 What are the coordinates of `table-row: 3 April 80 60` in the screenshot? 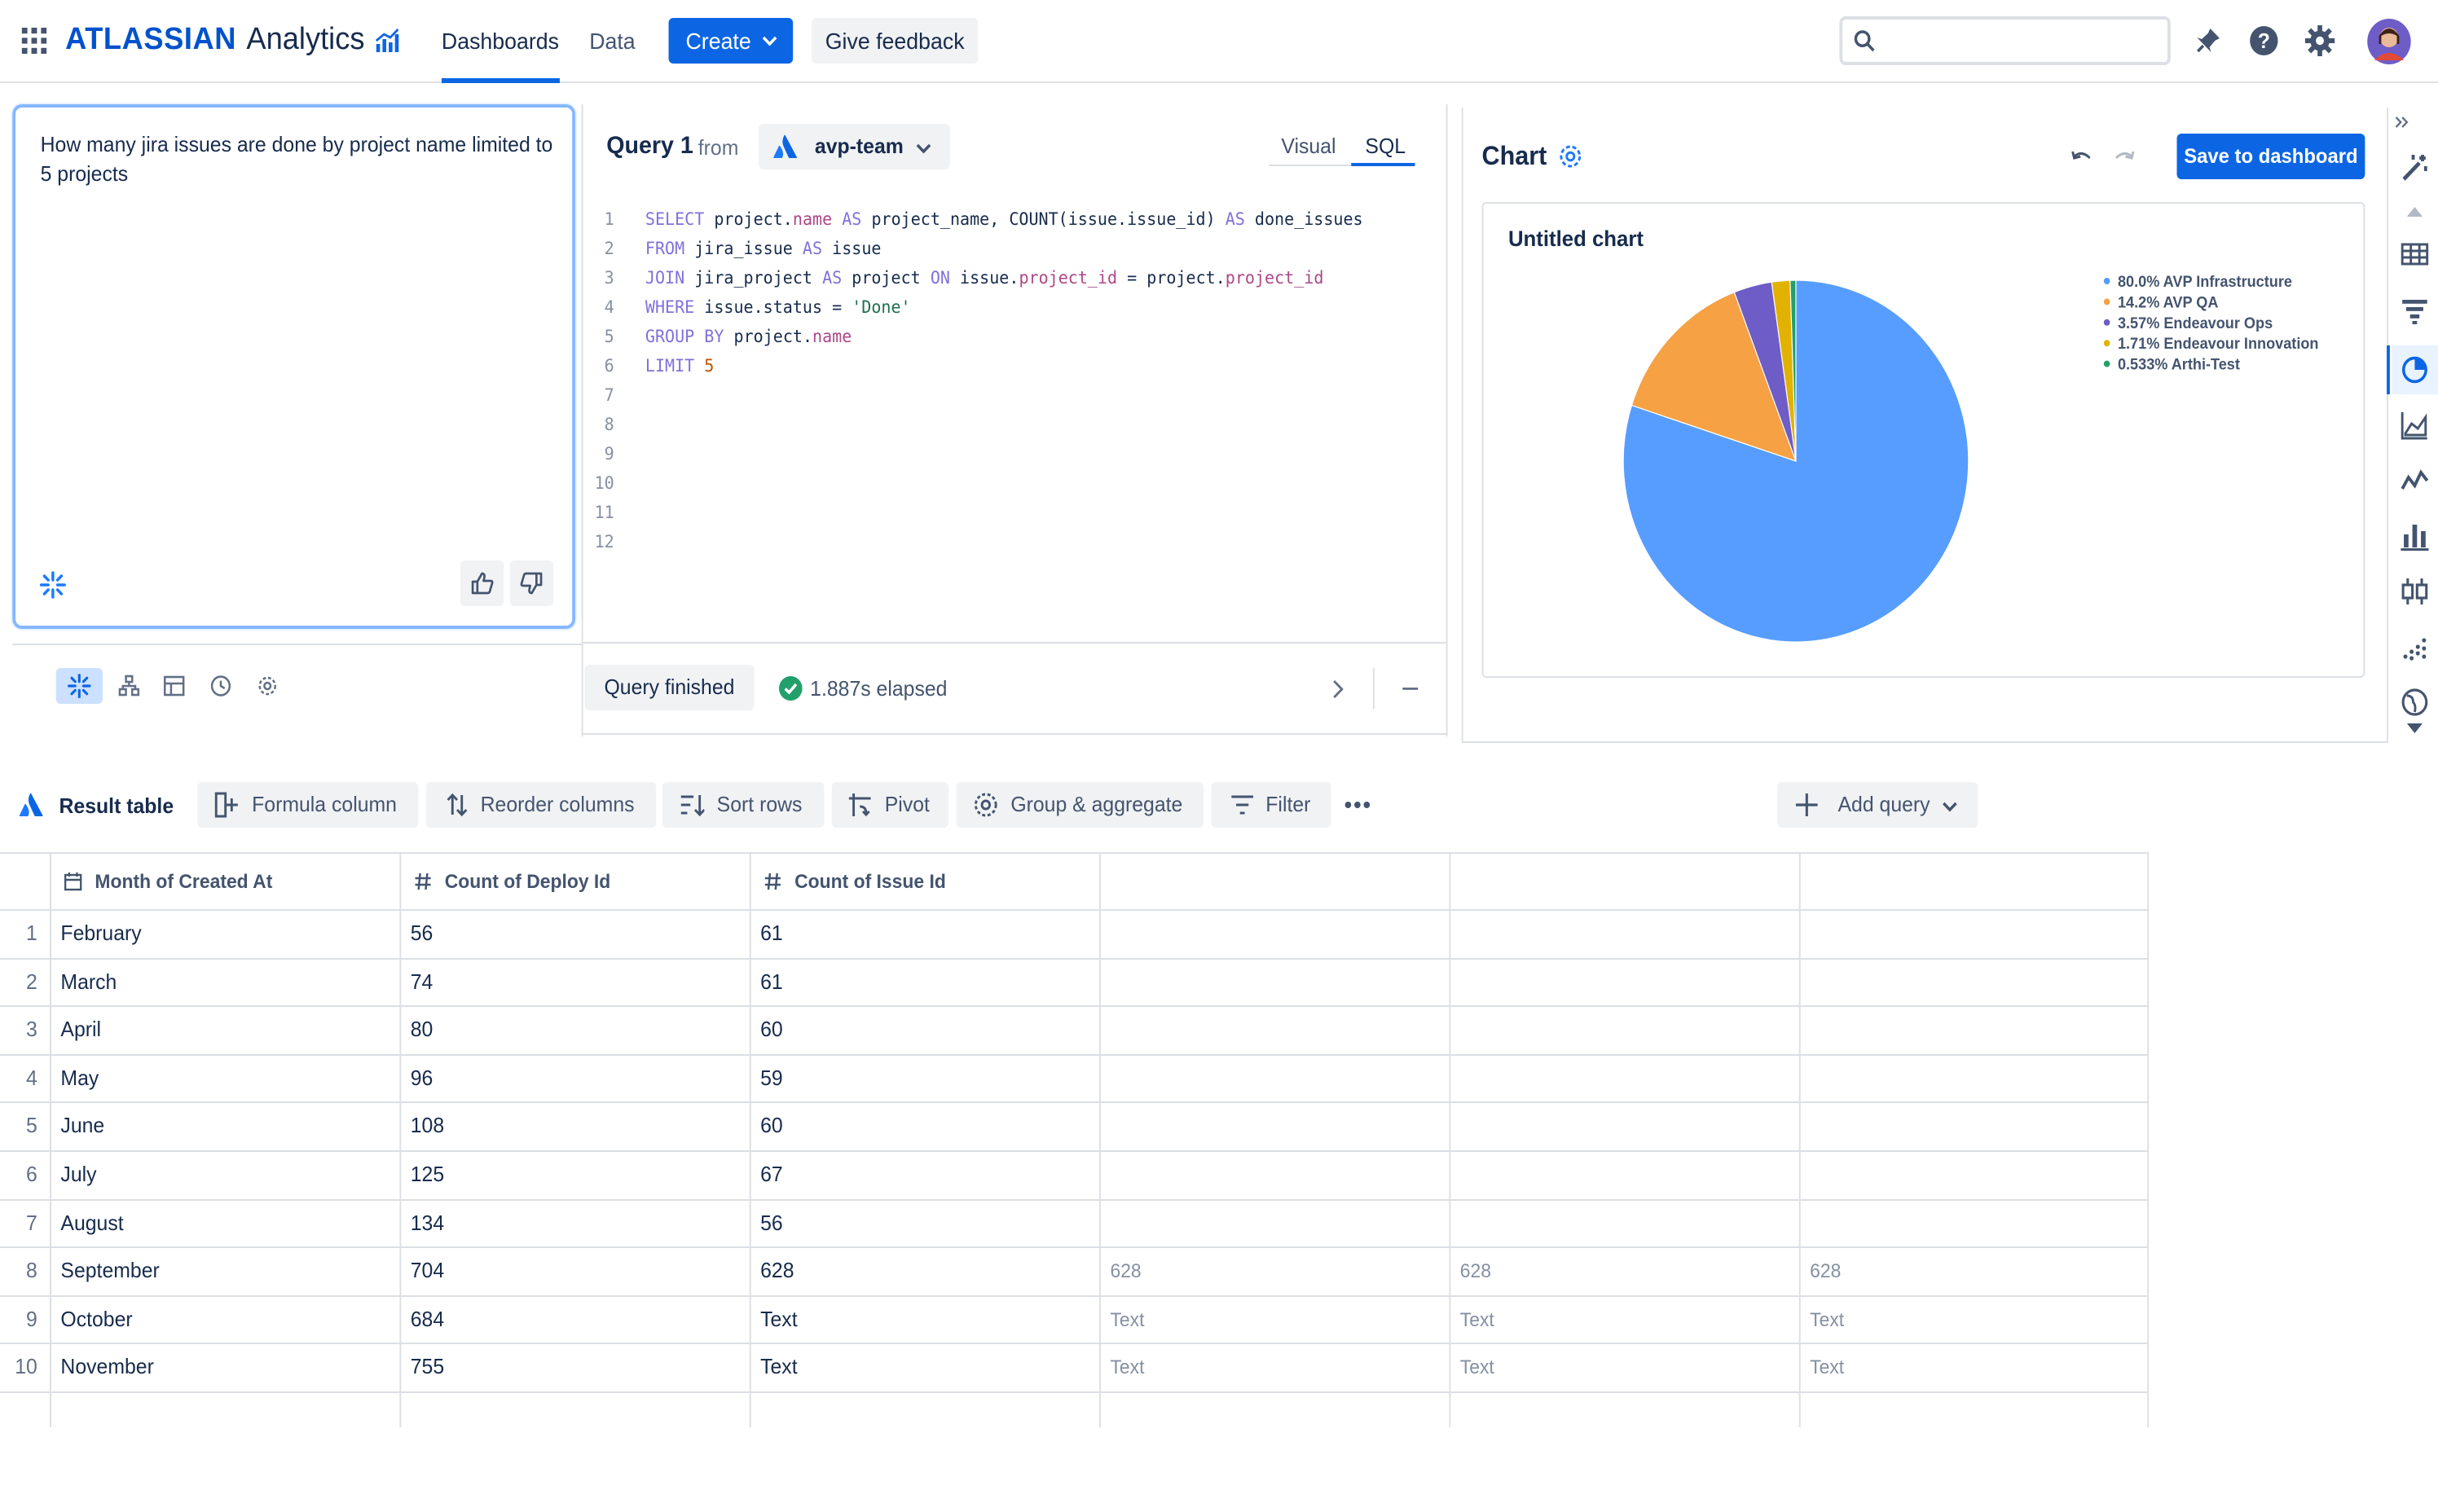 It's located at (1074, 1029).